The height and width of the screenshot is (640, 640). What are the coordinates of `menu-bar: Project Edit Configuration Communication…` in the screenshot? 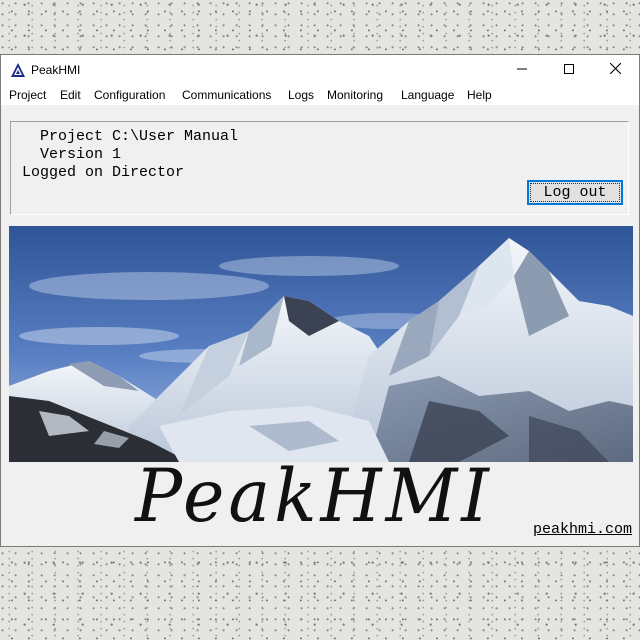 It's located at (320, 95).